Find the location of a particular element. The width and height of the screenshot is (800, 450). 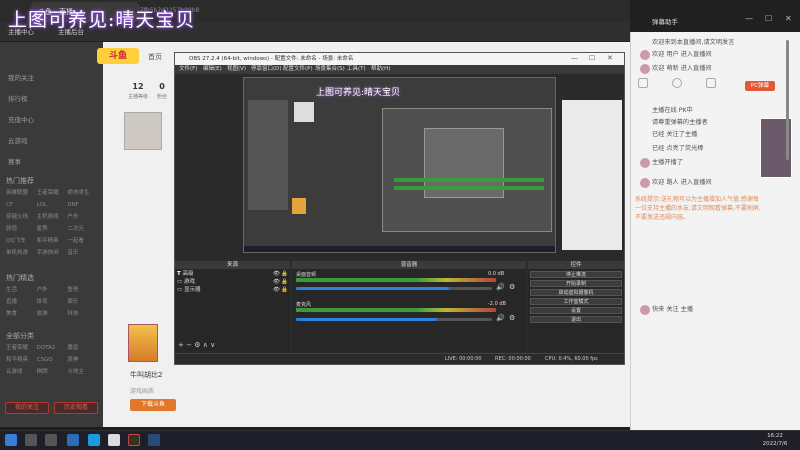

stop-streaming-button: 停止推流 is located at coordinates (576, 274).